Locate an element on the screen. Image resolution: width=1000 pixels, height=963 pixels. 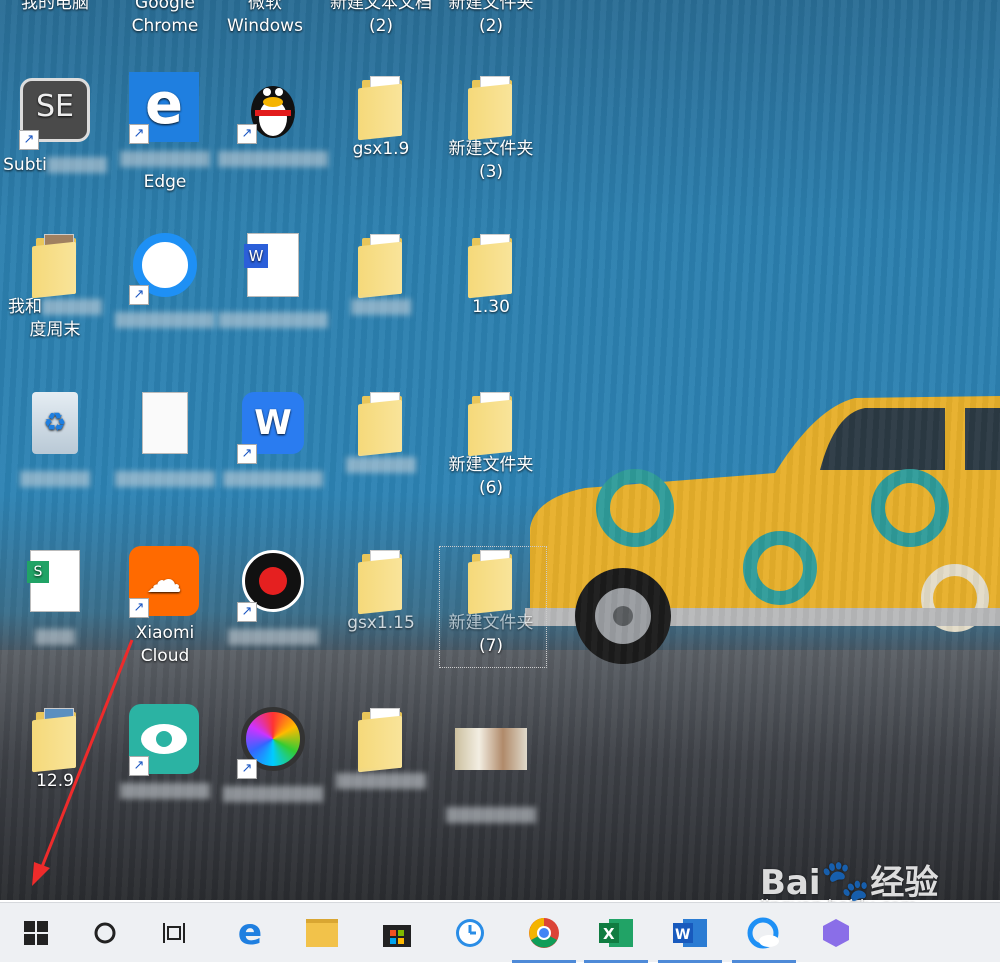
qq-browser-icon is located at coordinates (763, 933).